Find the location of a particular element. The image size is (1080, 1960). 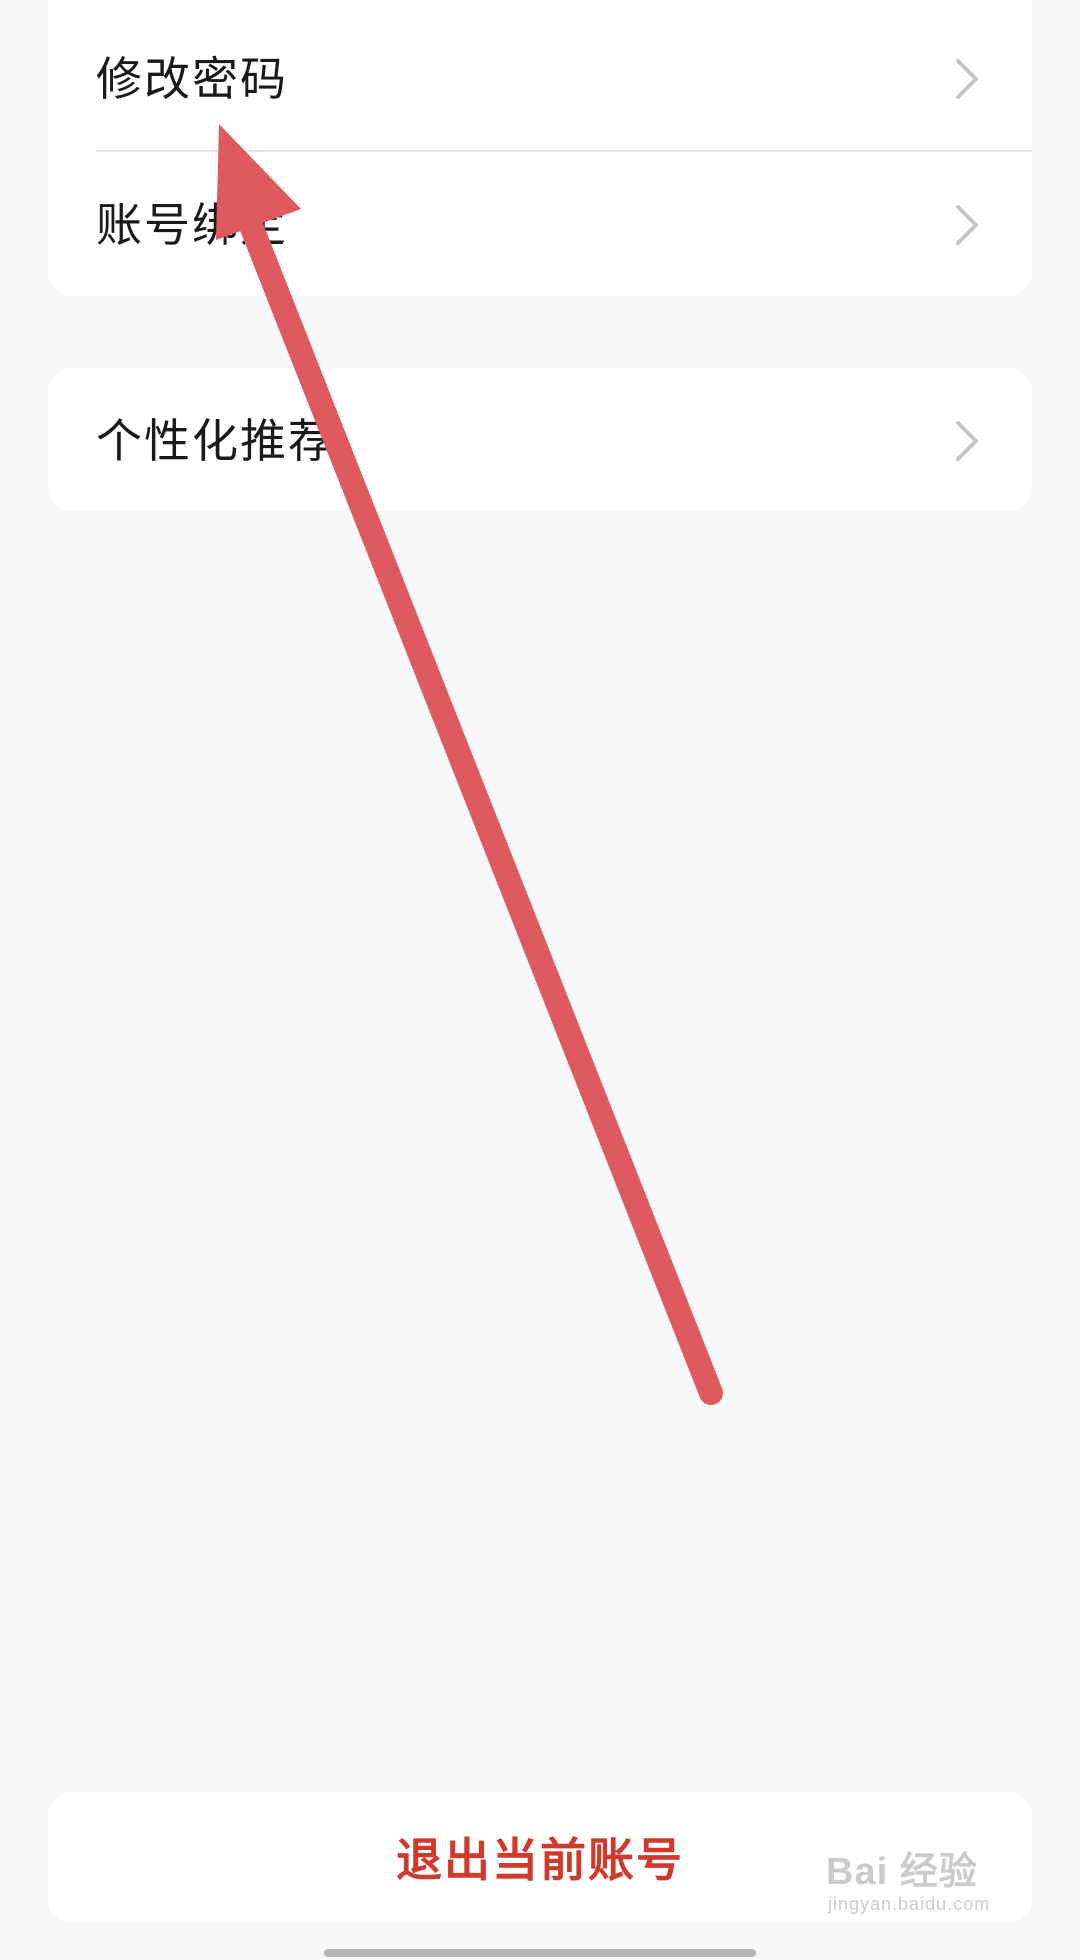

settings-group-recommendation: 个性化推荐 is located at coordinates (540, 439).